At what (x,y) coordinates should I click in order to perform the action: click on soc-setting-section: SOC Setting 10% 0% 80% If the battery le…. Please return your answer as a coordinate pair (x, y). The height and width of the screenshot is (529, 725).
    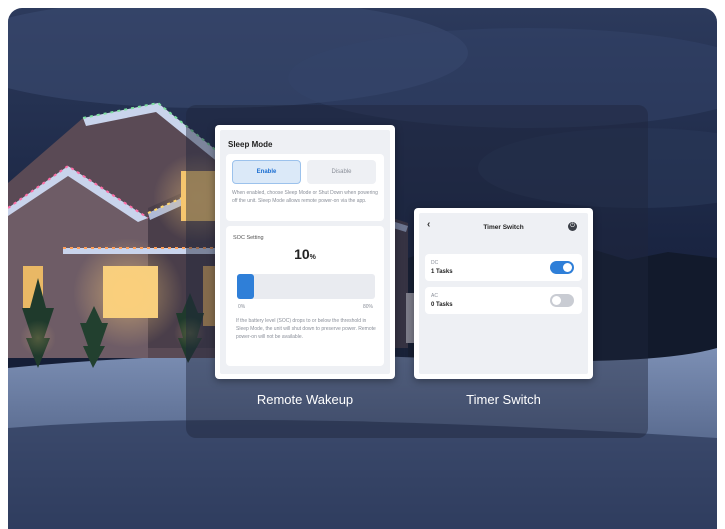
    Looking at the image, I should click on (305, 296).